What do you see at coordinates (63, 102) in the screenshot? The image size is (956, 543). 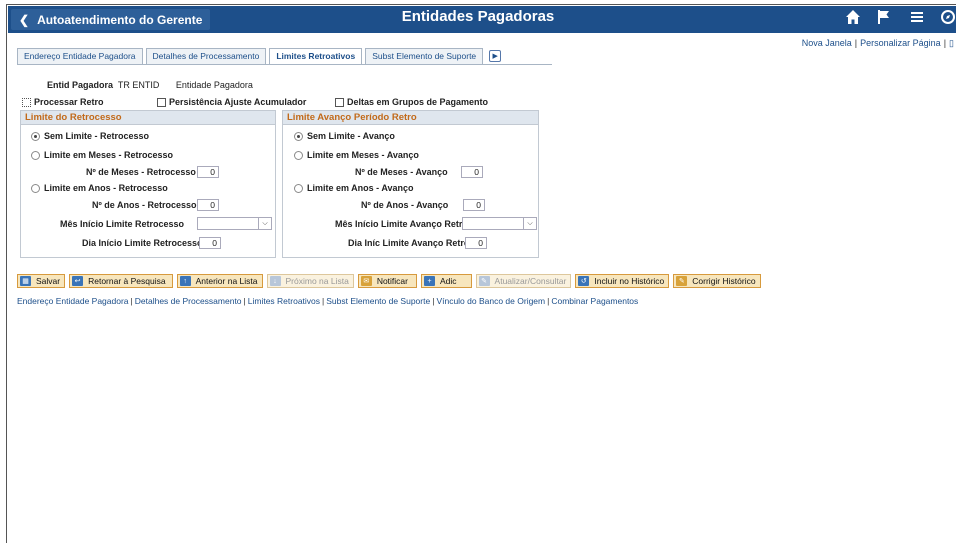 I see `processar-retro-checkbox: Processar Retro` at bounding box center [63, 102].